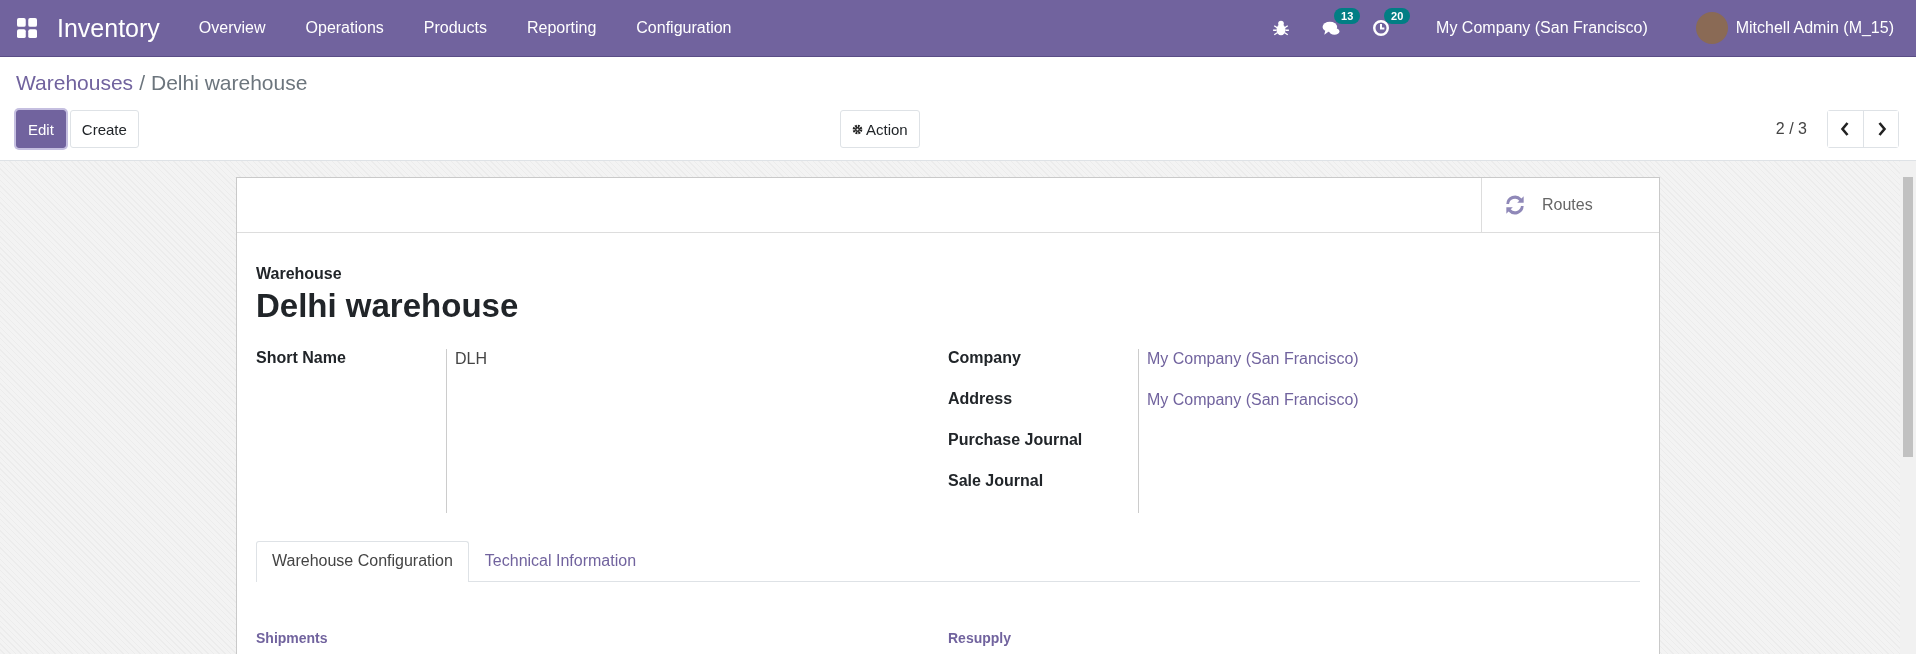 This screenshot has width=1916, height=654. I want to click on record-title: Delhi warehouse, so click(388, 306).